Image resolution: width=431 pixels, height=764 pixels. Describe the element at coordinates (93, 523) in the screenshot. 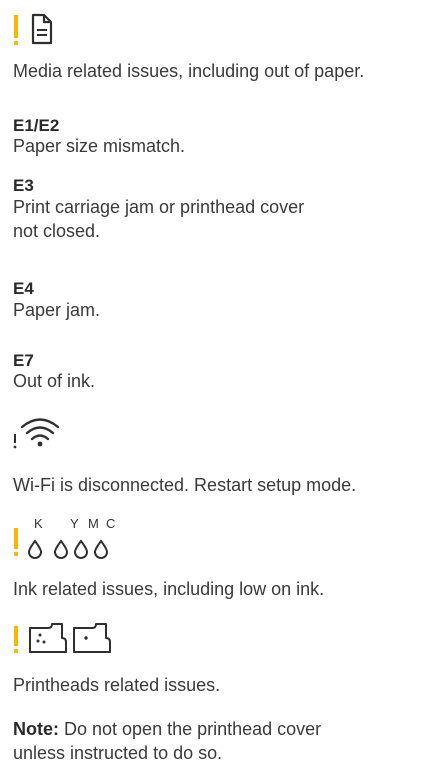

I see `ink-label-m: M` at that location.